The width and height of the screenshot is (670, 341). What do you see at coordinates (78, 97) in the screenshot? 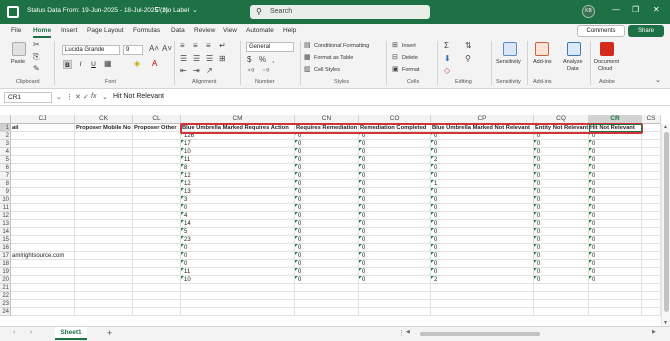
I see `cancel-icon: ✕` at bounding box center [78, 97].